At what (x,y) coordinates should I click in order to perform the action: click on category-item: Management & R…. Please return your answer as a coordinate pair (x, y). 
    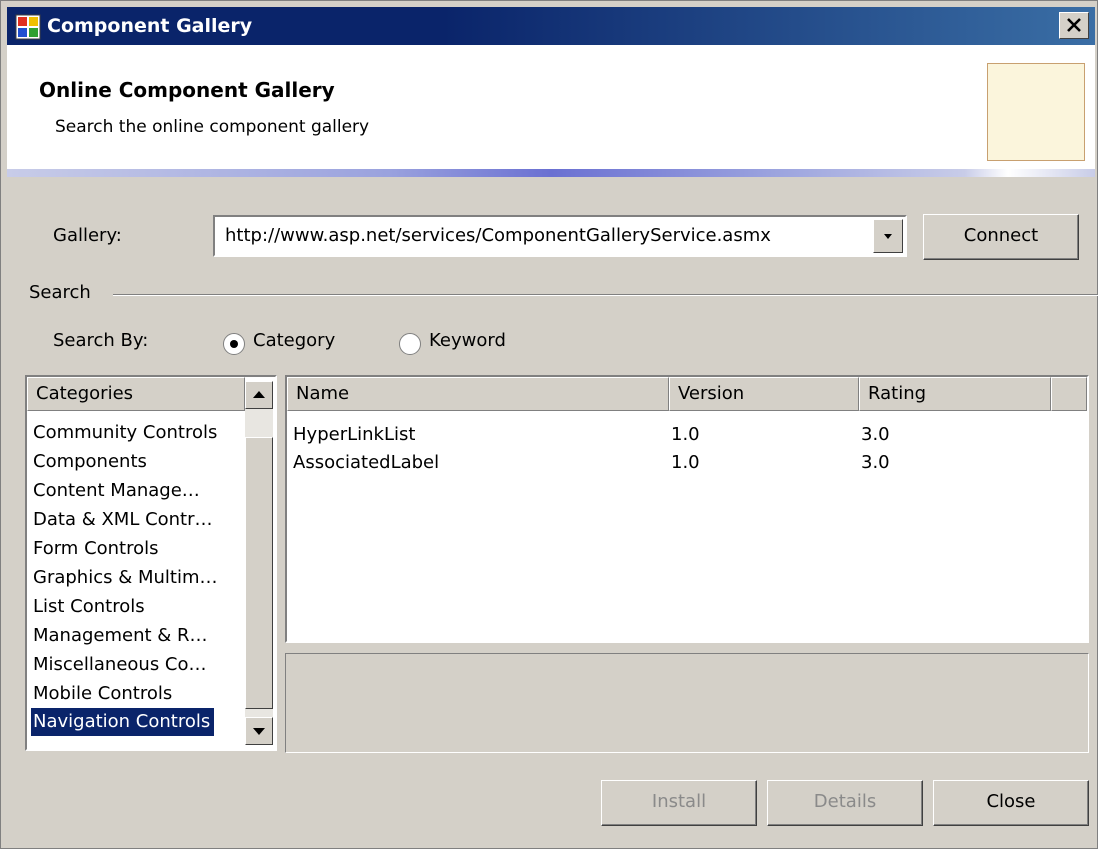
    Looking at the image, I should click on (120, 636).